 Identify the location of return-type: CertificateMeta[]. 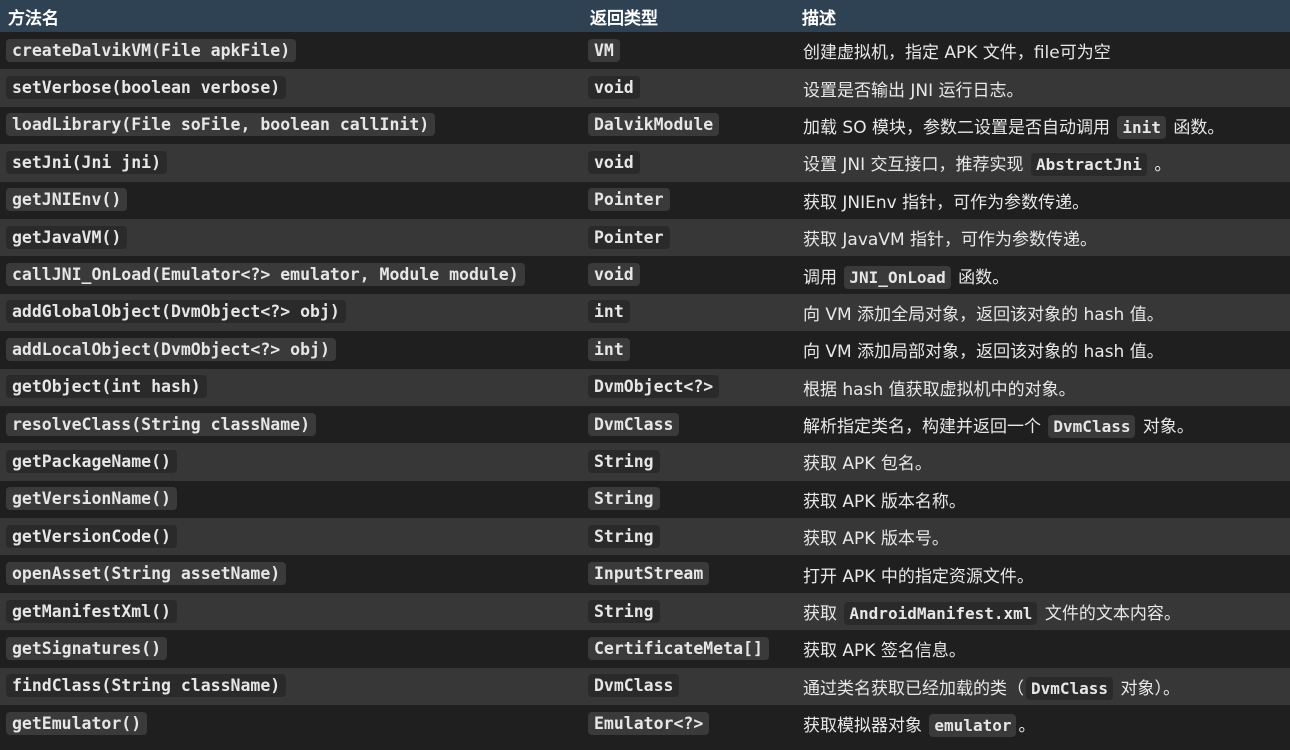
(678, 648).